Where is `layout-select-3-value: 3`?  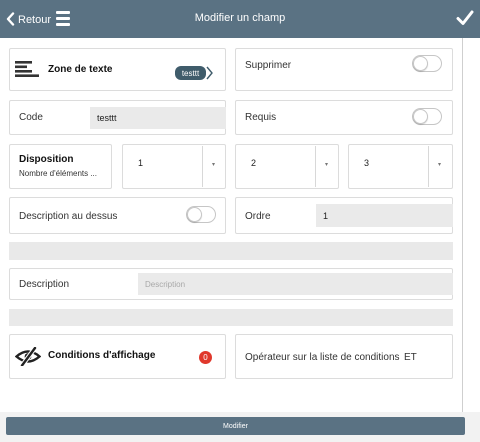 layout-select-3-value: 3 is located at coordinates (367, 163).